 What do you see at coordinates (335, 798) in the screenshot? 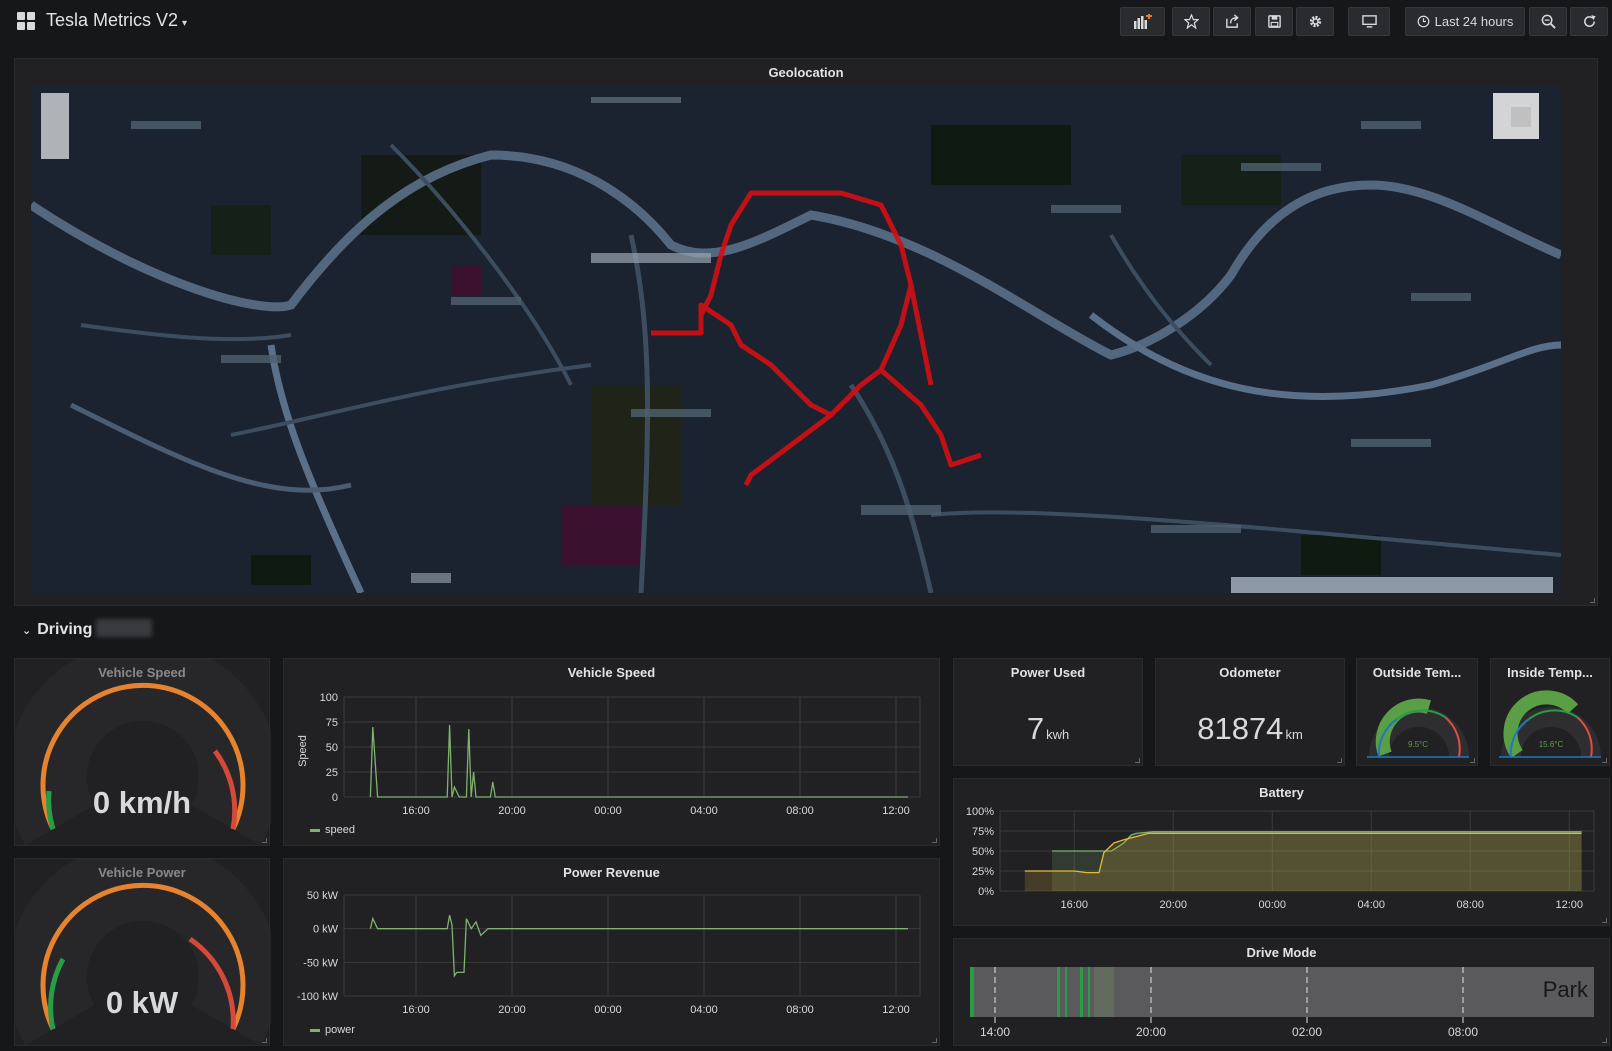
I see `y-tick-label: 0` at bounding box center [335, 798].